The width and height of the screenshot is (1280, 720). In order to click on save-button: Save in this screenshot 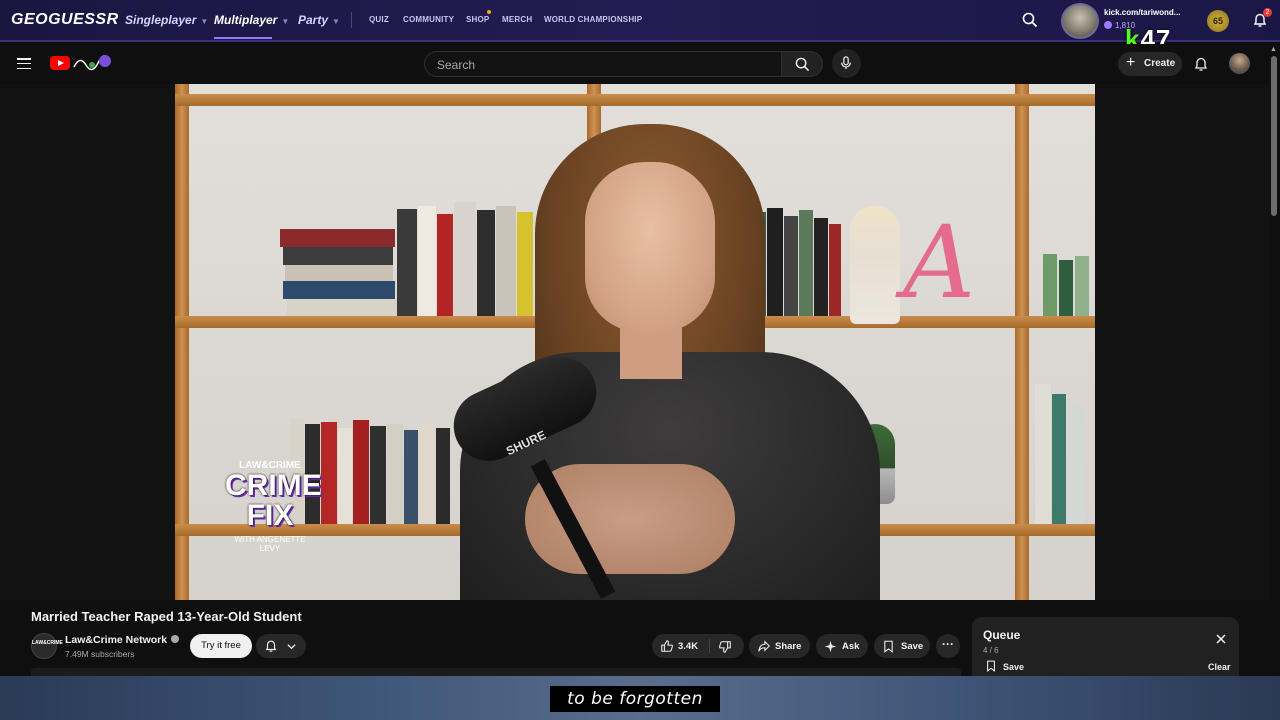, I will do `click(902, 646)`.